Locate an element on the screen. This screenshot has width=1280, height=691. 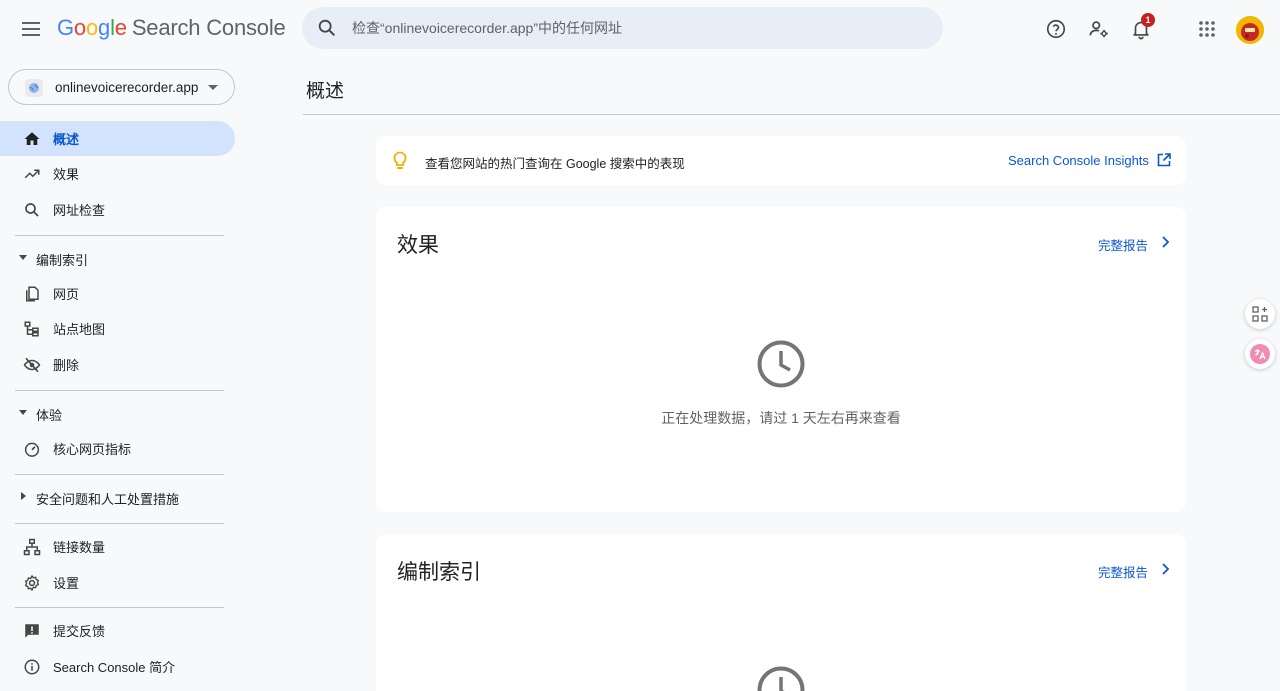
apps-button is located at coordinates (1207, 29).